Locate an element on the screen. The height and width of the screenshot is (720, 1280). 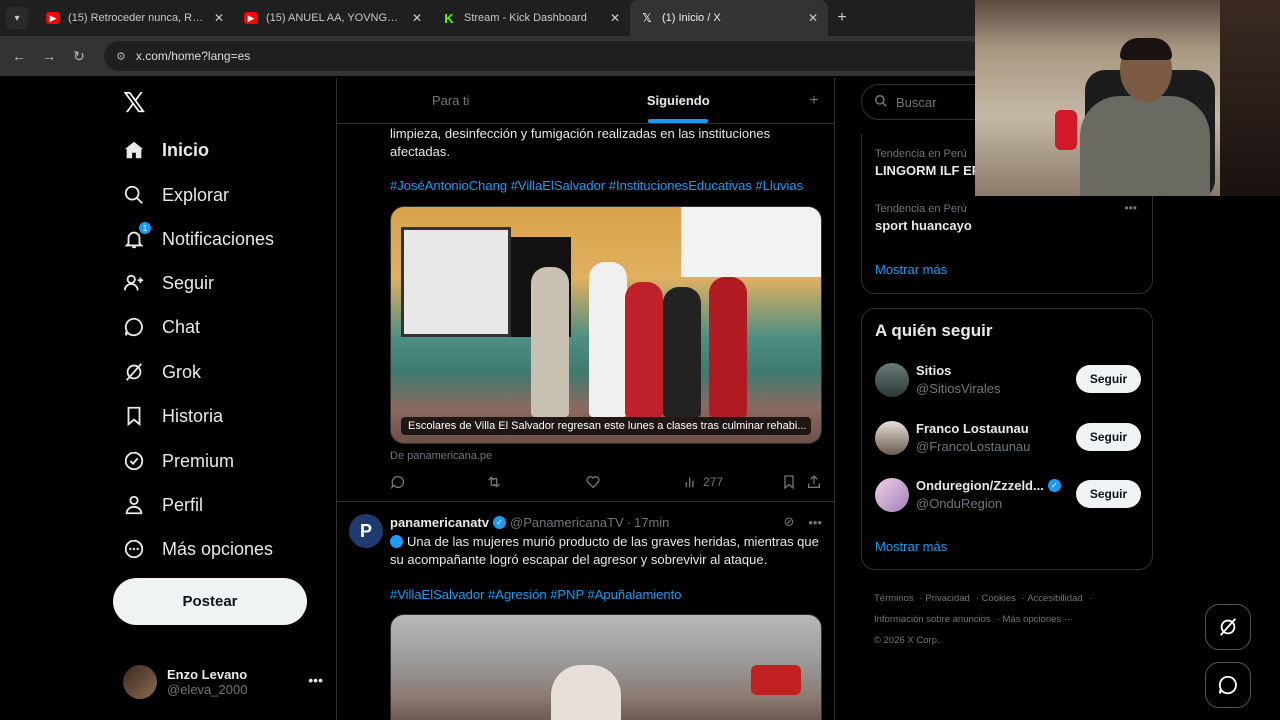
nav-more-options: Más opciones is located at coordinates (198, 549).